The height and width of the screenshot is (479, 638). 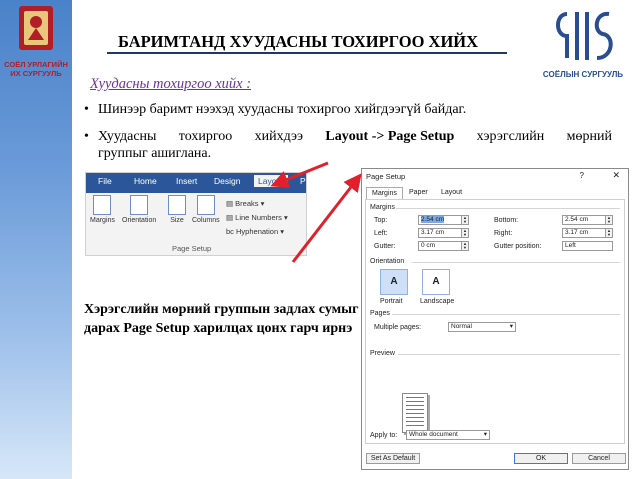 What do you see at coordinates (465, 246) in the screenshot?
I see `gutter-spinner: ▲ ▼` at bounding box center [465, 246].